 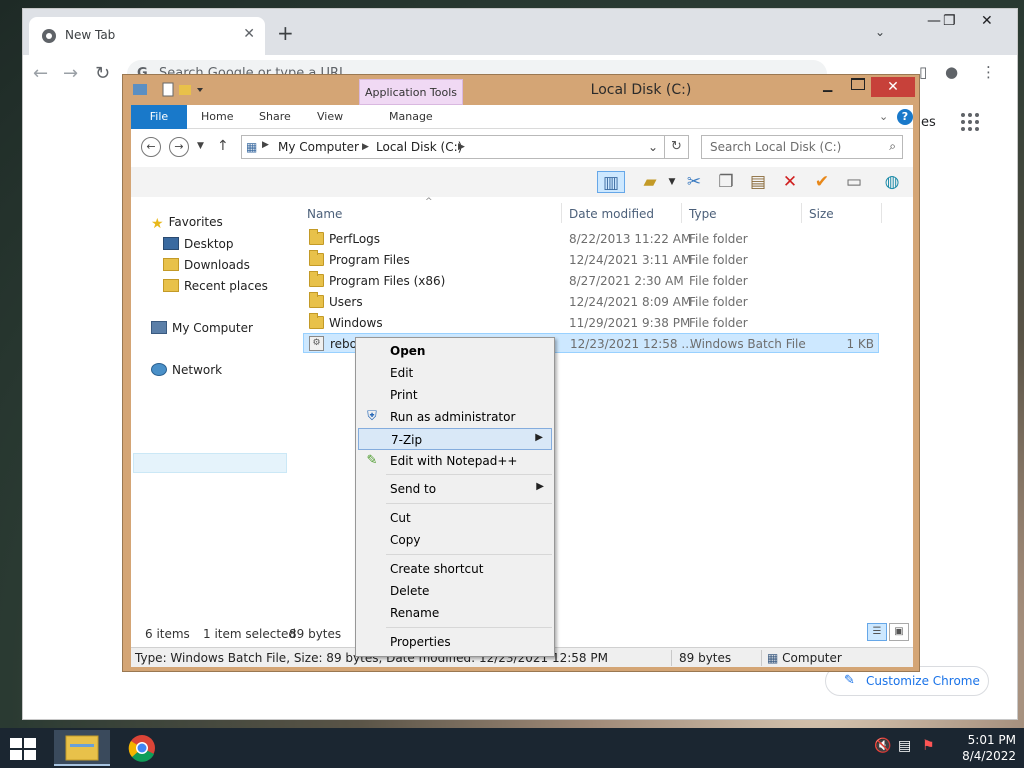 I want to click on folder-icon, so click(x=316, y=321).